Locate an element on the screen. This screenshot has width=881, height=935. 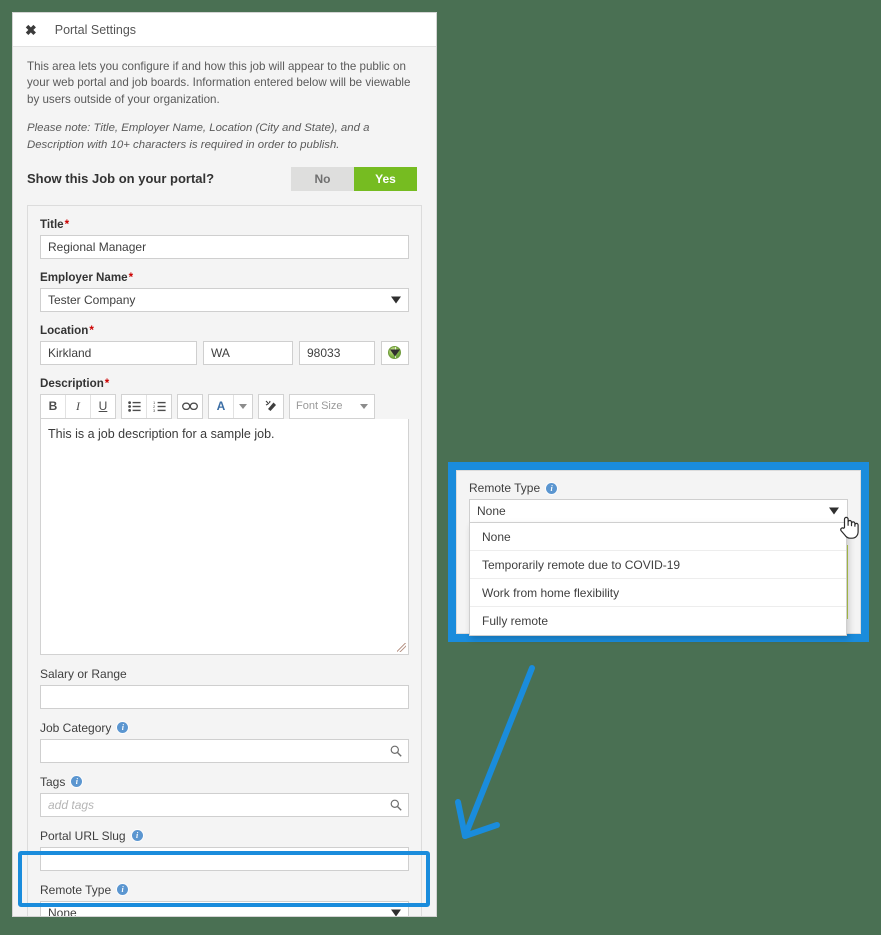
font-size-select: Font Size is located at coordinates (332, 406).